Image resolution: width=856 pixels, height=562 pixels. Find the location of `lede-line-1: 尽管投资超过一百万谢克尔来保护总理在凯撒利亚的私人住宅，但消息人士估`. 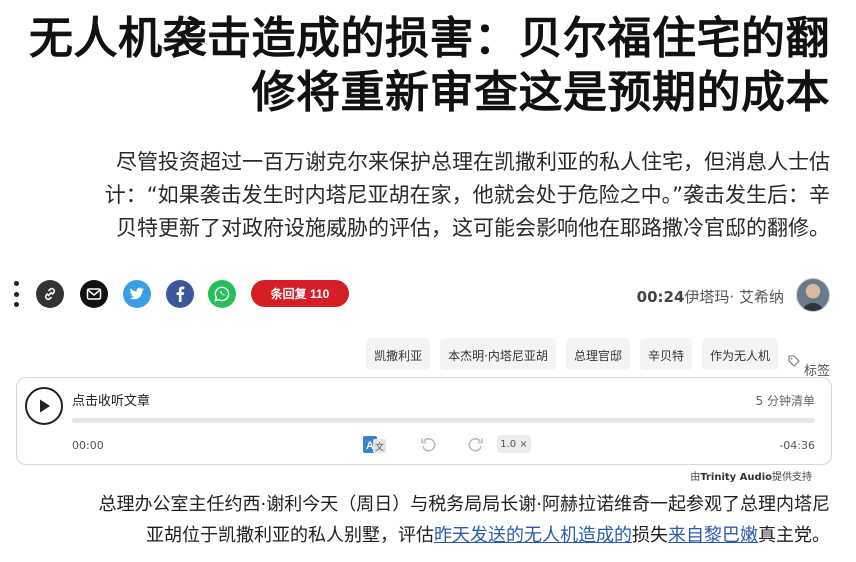

lede-line-1: 尽管投资超过一百万谢克尔来保护总理在凯撒利亚的私人住宅，但消息人士估 is located at coordinates (473, 162).